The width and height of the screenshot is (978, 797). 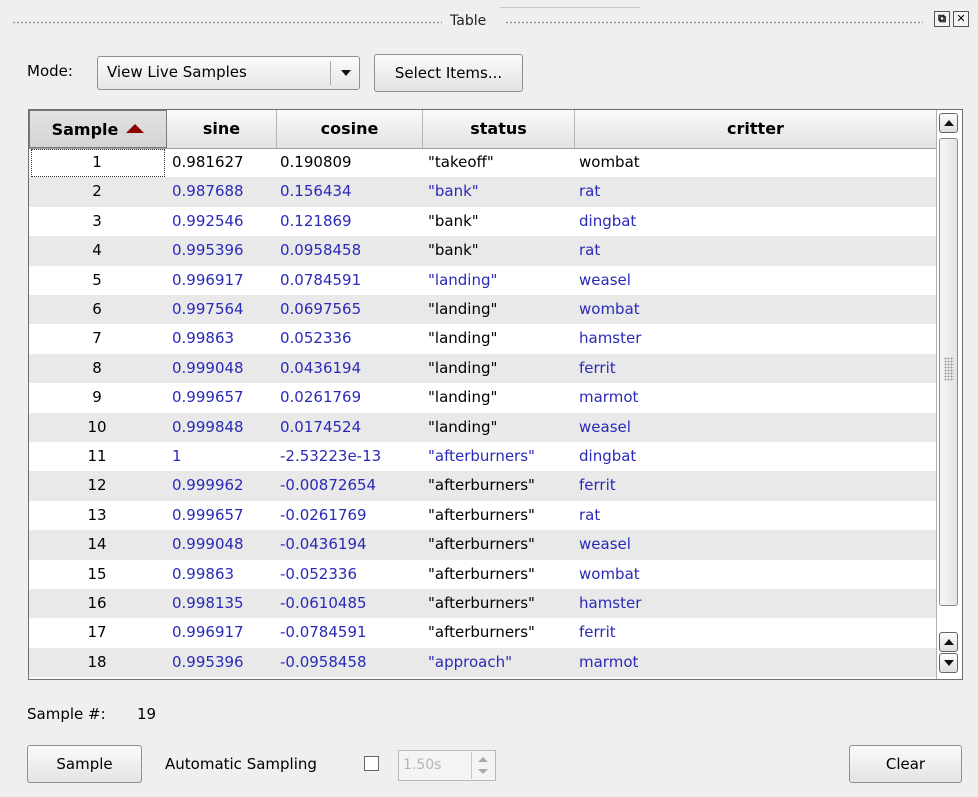 I want to click on combo-separator, so click(x=330, y=73).